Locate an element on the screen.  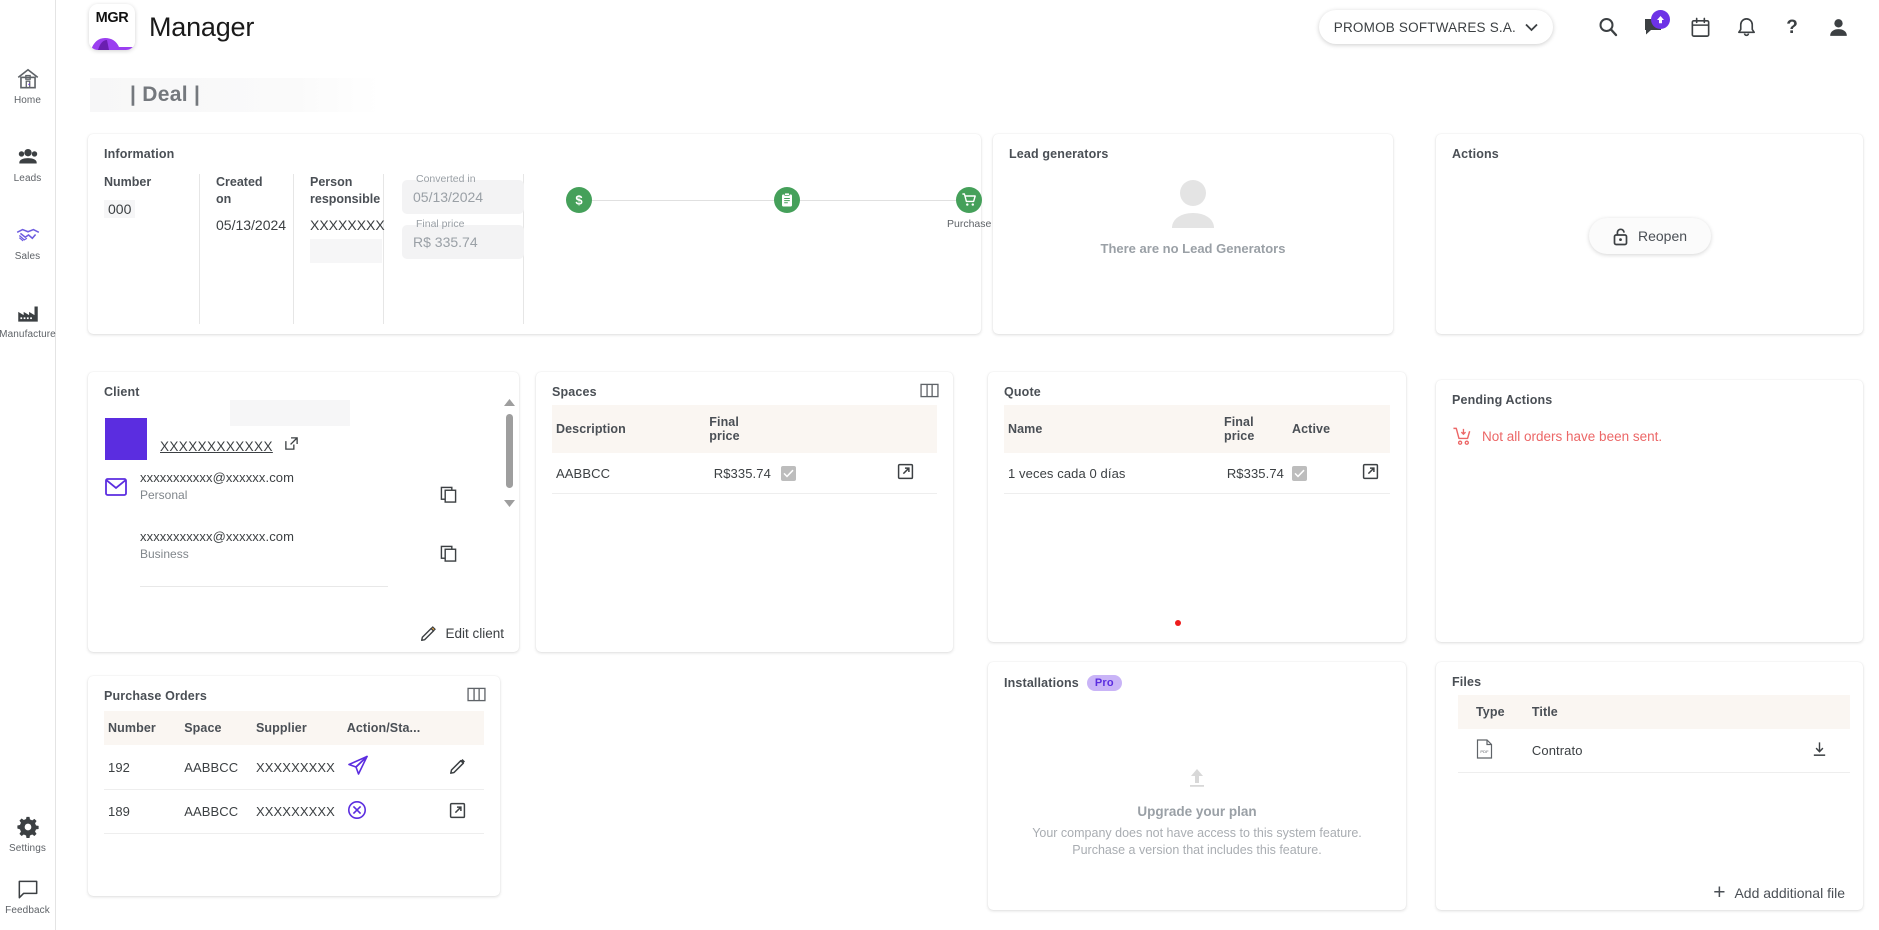
information-title: Information is located at coordinates (139, 154).